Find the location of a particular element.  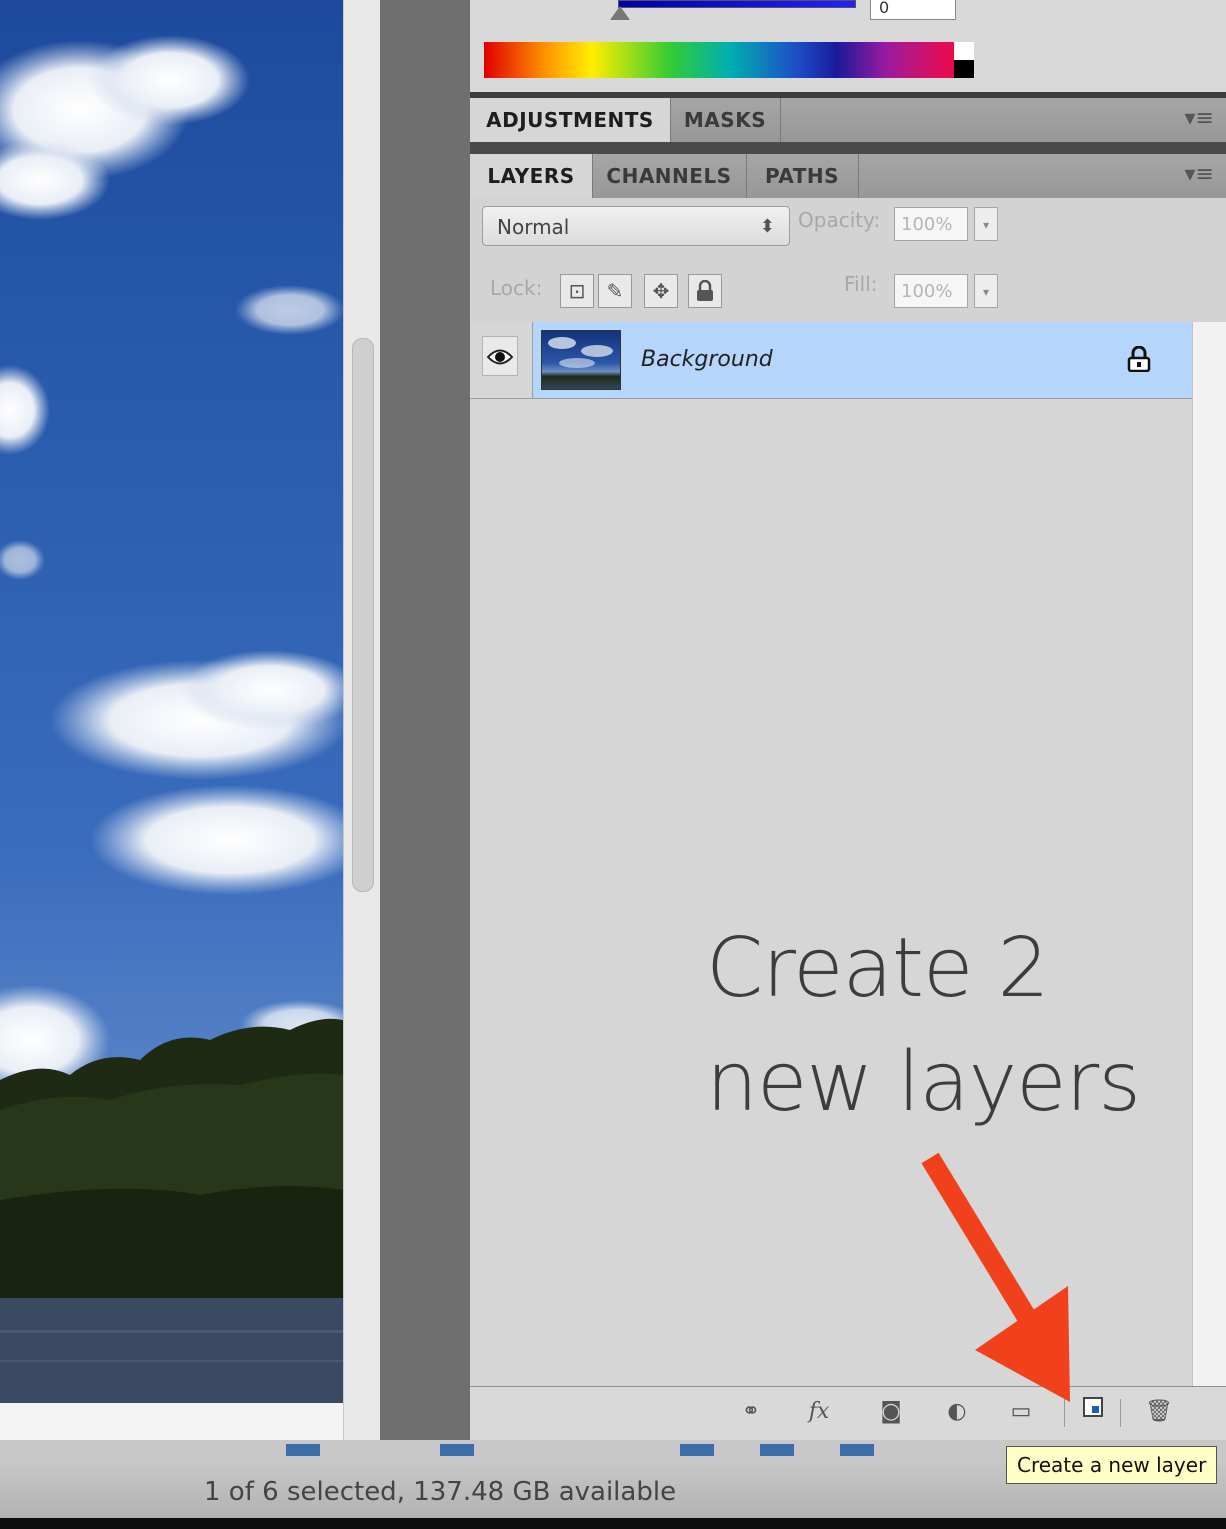

tab-layers: LAYERS is located at coordinates (531, 176).